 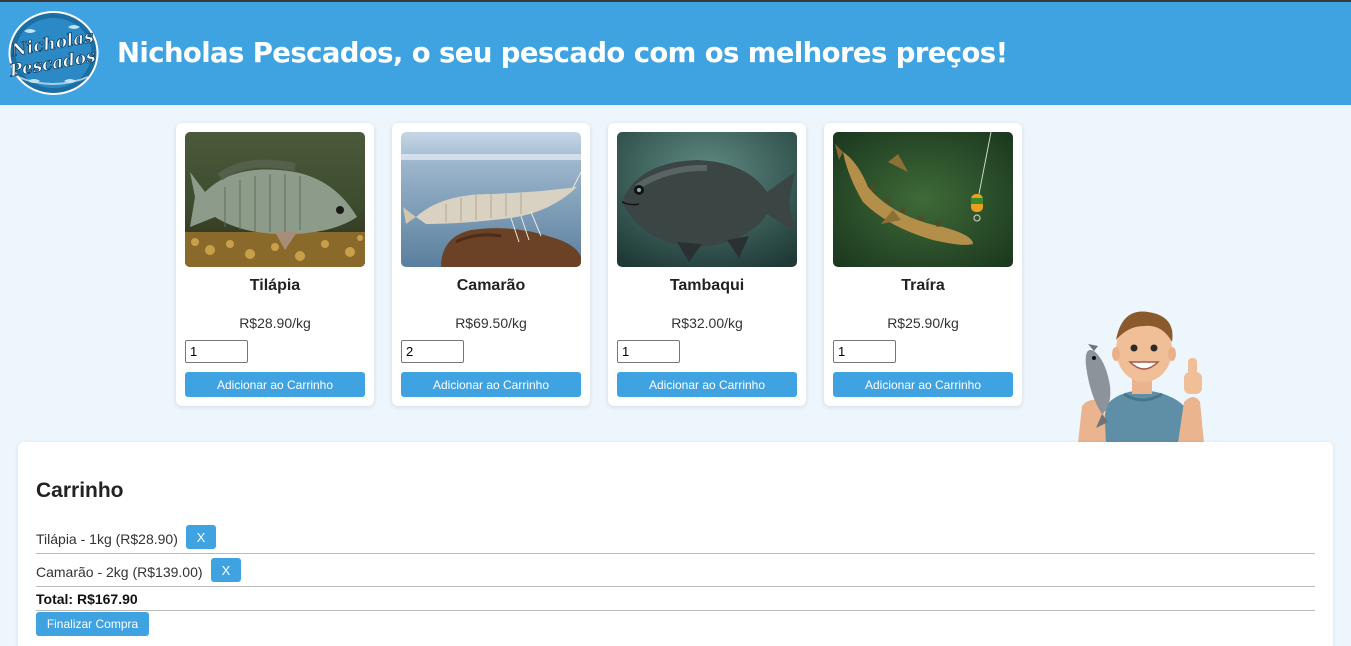 I want to click on product-name: Tambaqui, so click(x=707, y=285).